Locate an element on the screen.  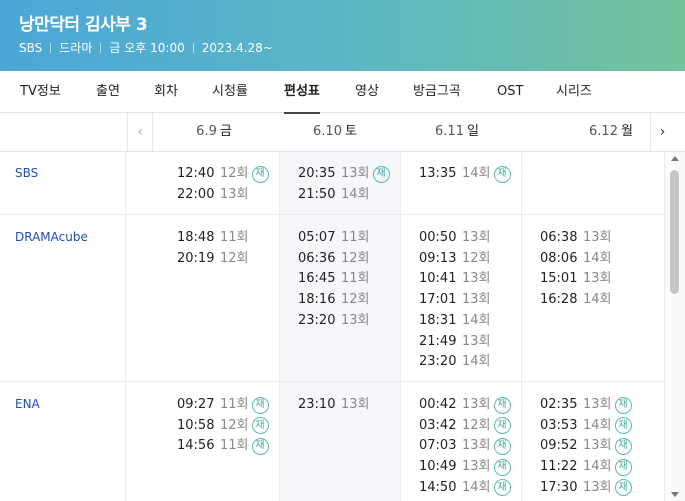
air-time: 20:35 is located at coordinates (317, 173).